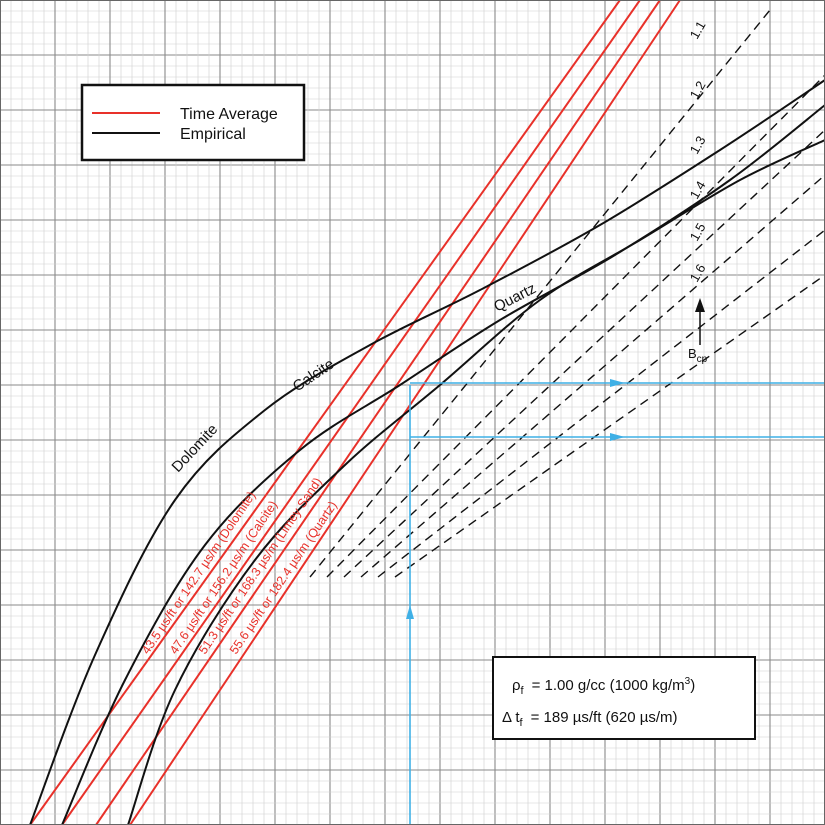 Image resolution: width=825 pixels, height=825 pixels. What do you see at coordinates (604, 717) in the screenshot?
I see `fluid-transit-time-value: = 189 µs/ft (620 µs/m)` at bounding box center [604, 717].